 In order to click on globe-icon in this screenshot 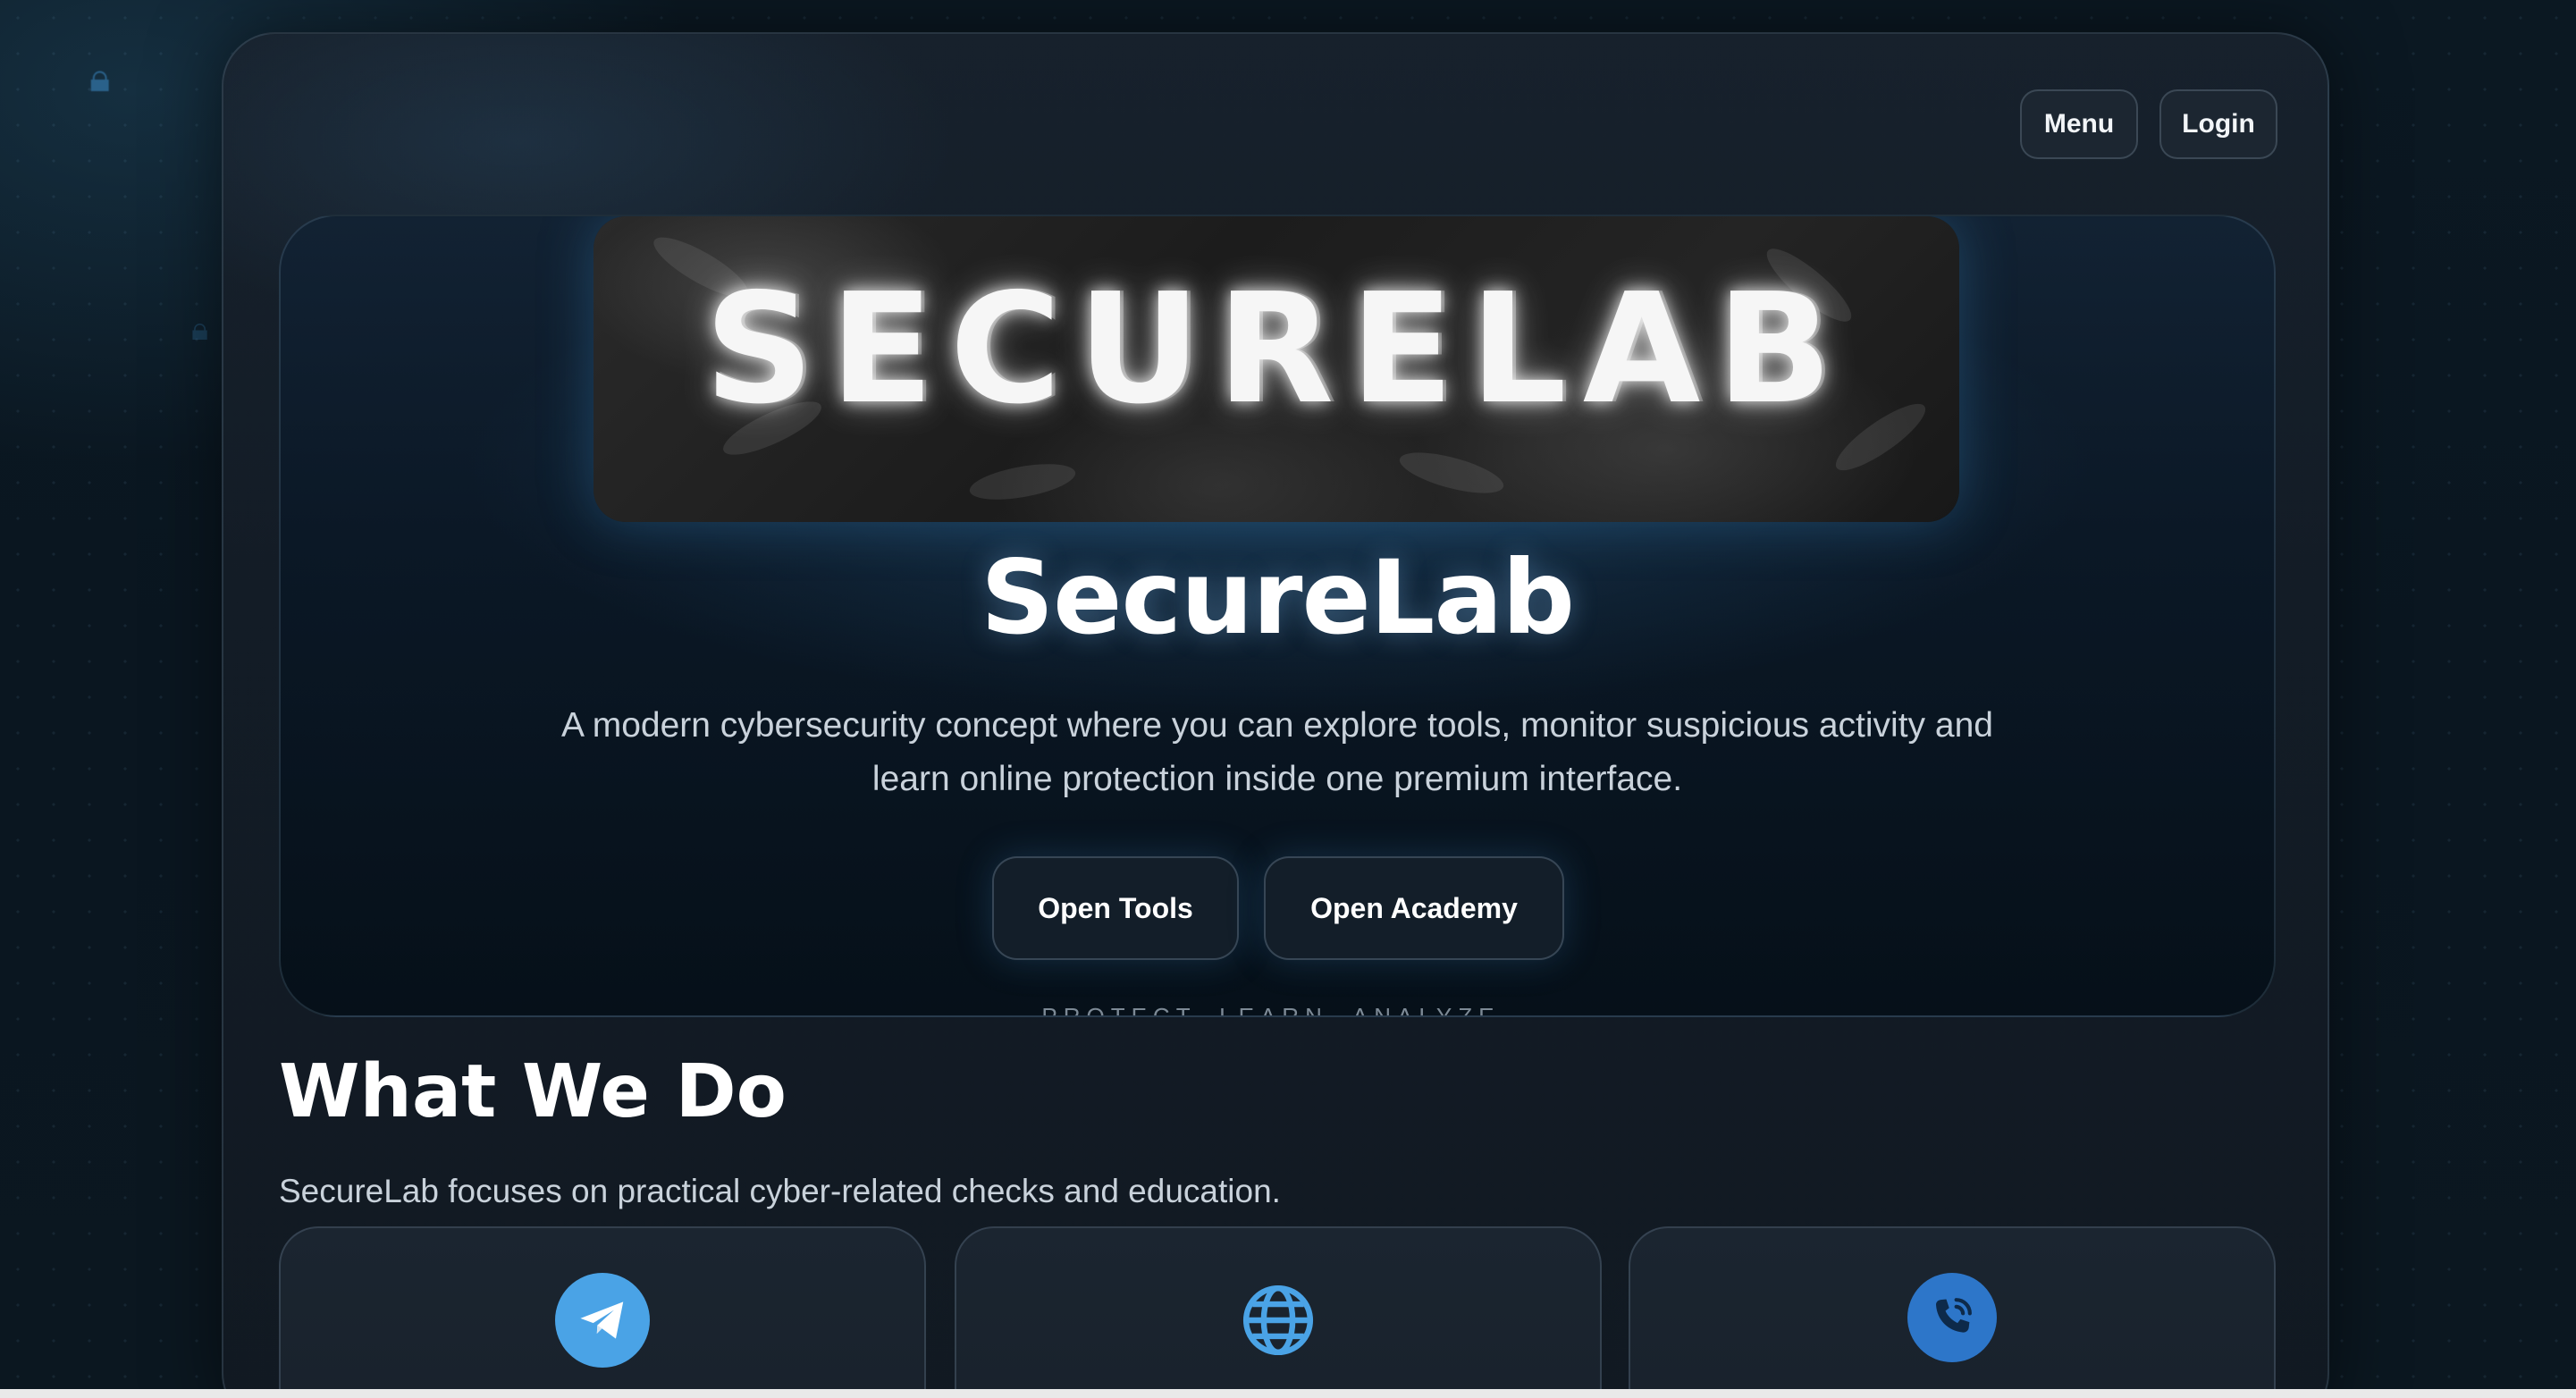, I will do `click(1279, 1320)`.